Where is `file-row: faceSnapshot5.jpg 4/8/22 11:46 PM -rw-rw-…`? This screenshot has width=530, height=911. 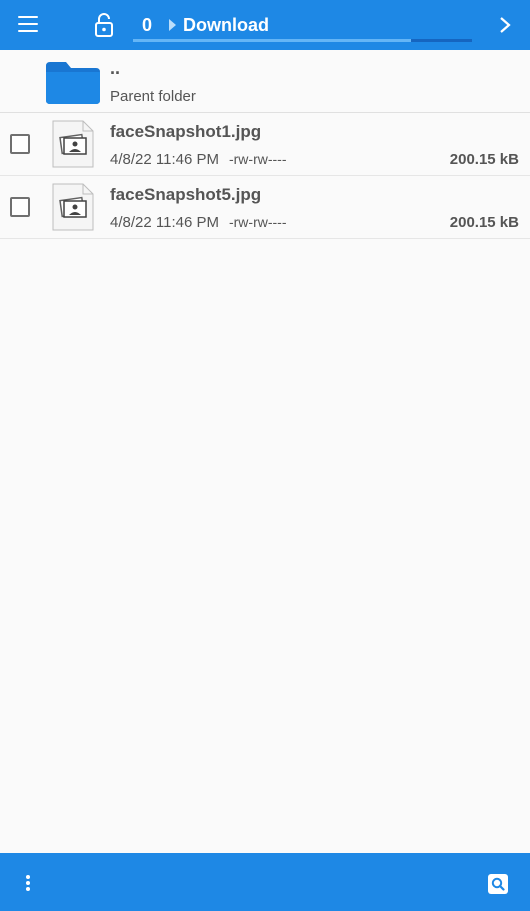
file-row: faceSnapshot5.jpg 4/8/22 11:46 PM -rw-rw-… is located at coordinates (265, 207).